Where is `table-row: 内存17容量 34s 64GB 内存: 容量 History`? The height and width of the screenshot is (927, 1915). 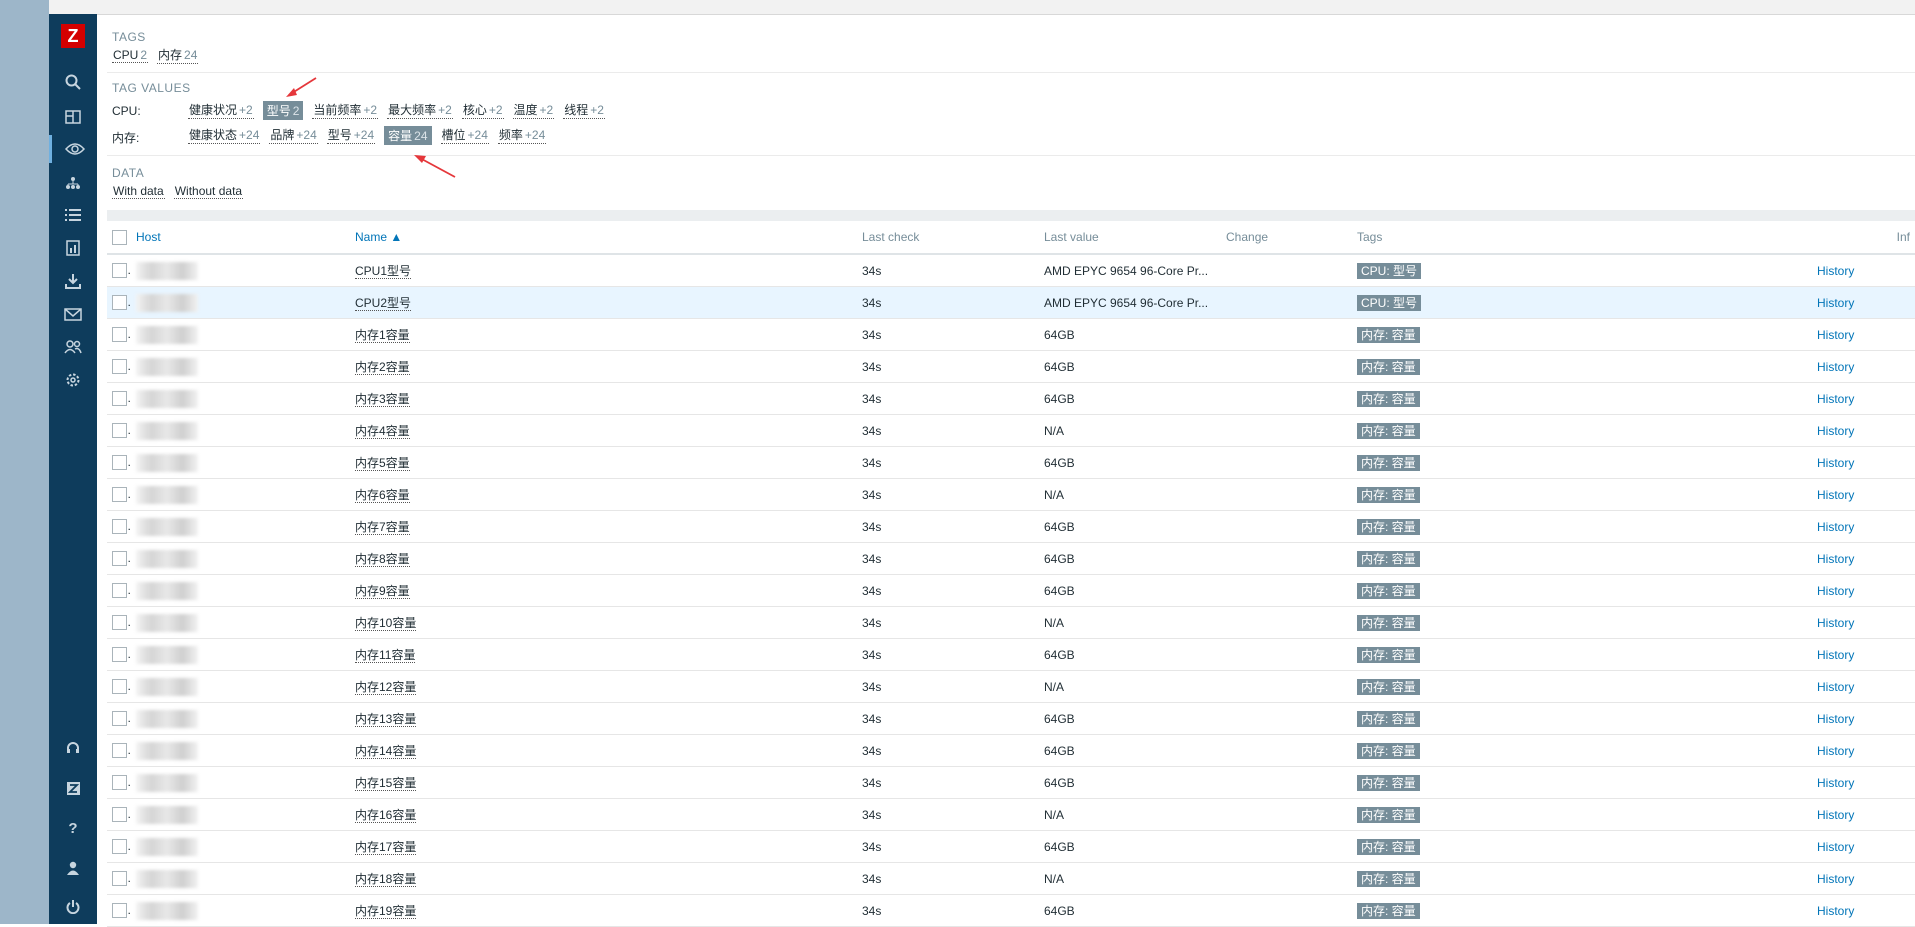 table-row: 内存17容量 34s 64GB 内存: 容量 History is located at coordinates (1011, 846).